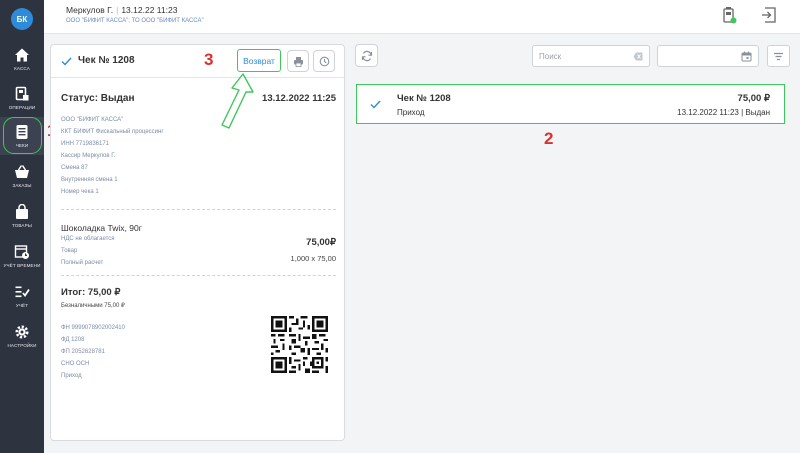 This screenshot has width=800, height=453. I want to click on sidebar-item-label: Учёт времени, so click(22, 265).